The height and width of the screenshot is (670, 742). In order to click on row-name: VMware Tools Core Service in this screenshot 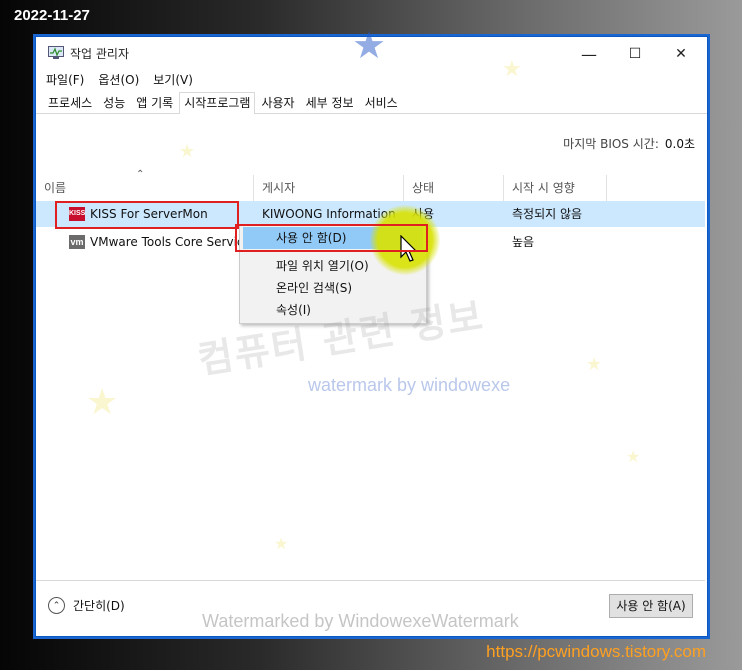, I will do `click(170, 242)`.